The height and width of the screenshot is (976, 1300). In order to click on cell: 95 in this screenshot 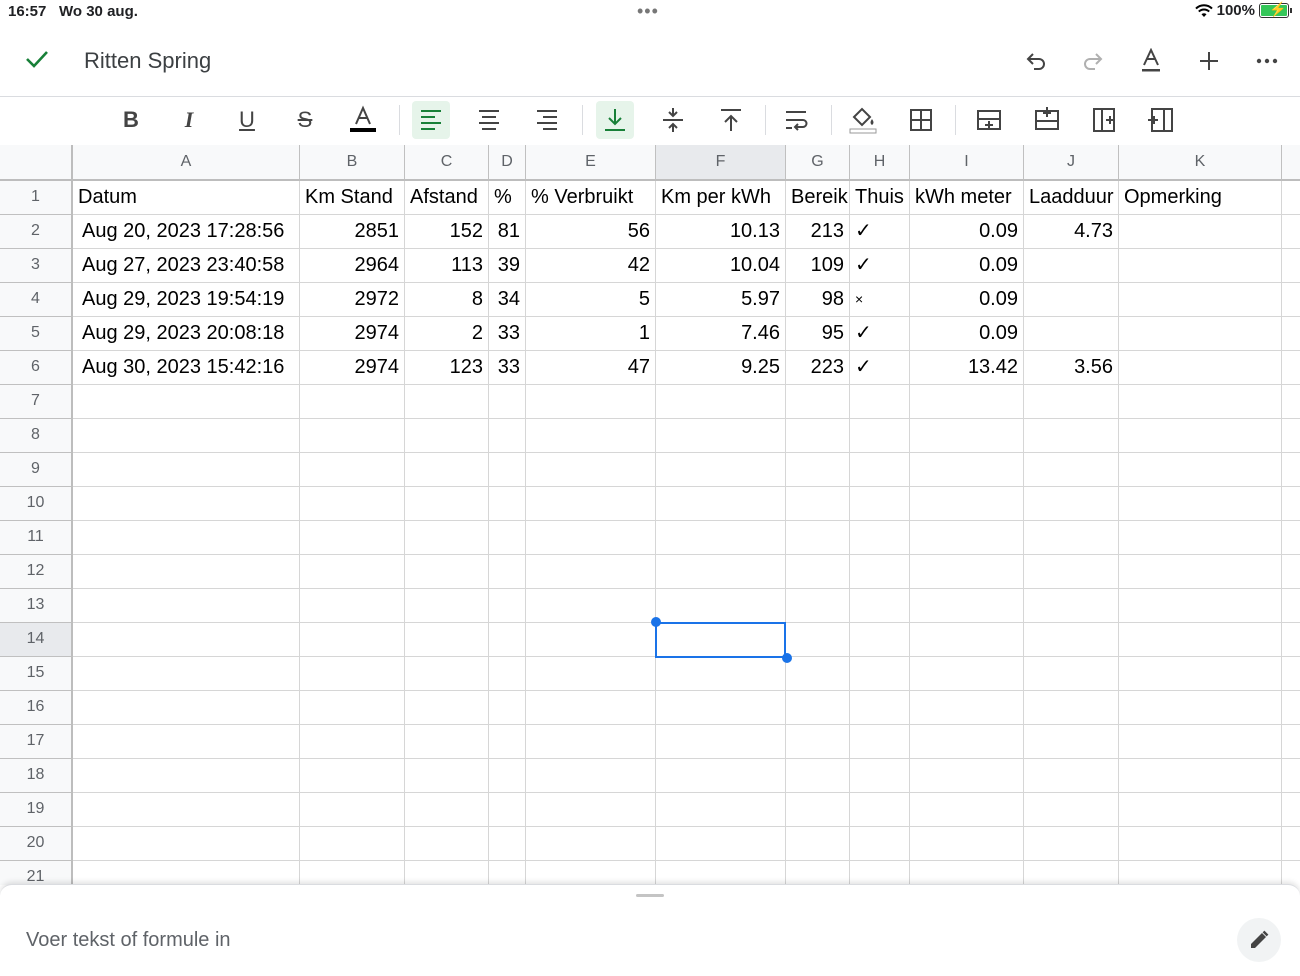, I will do `click(818, 334)`.